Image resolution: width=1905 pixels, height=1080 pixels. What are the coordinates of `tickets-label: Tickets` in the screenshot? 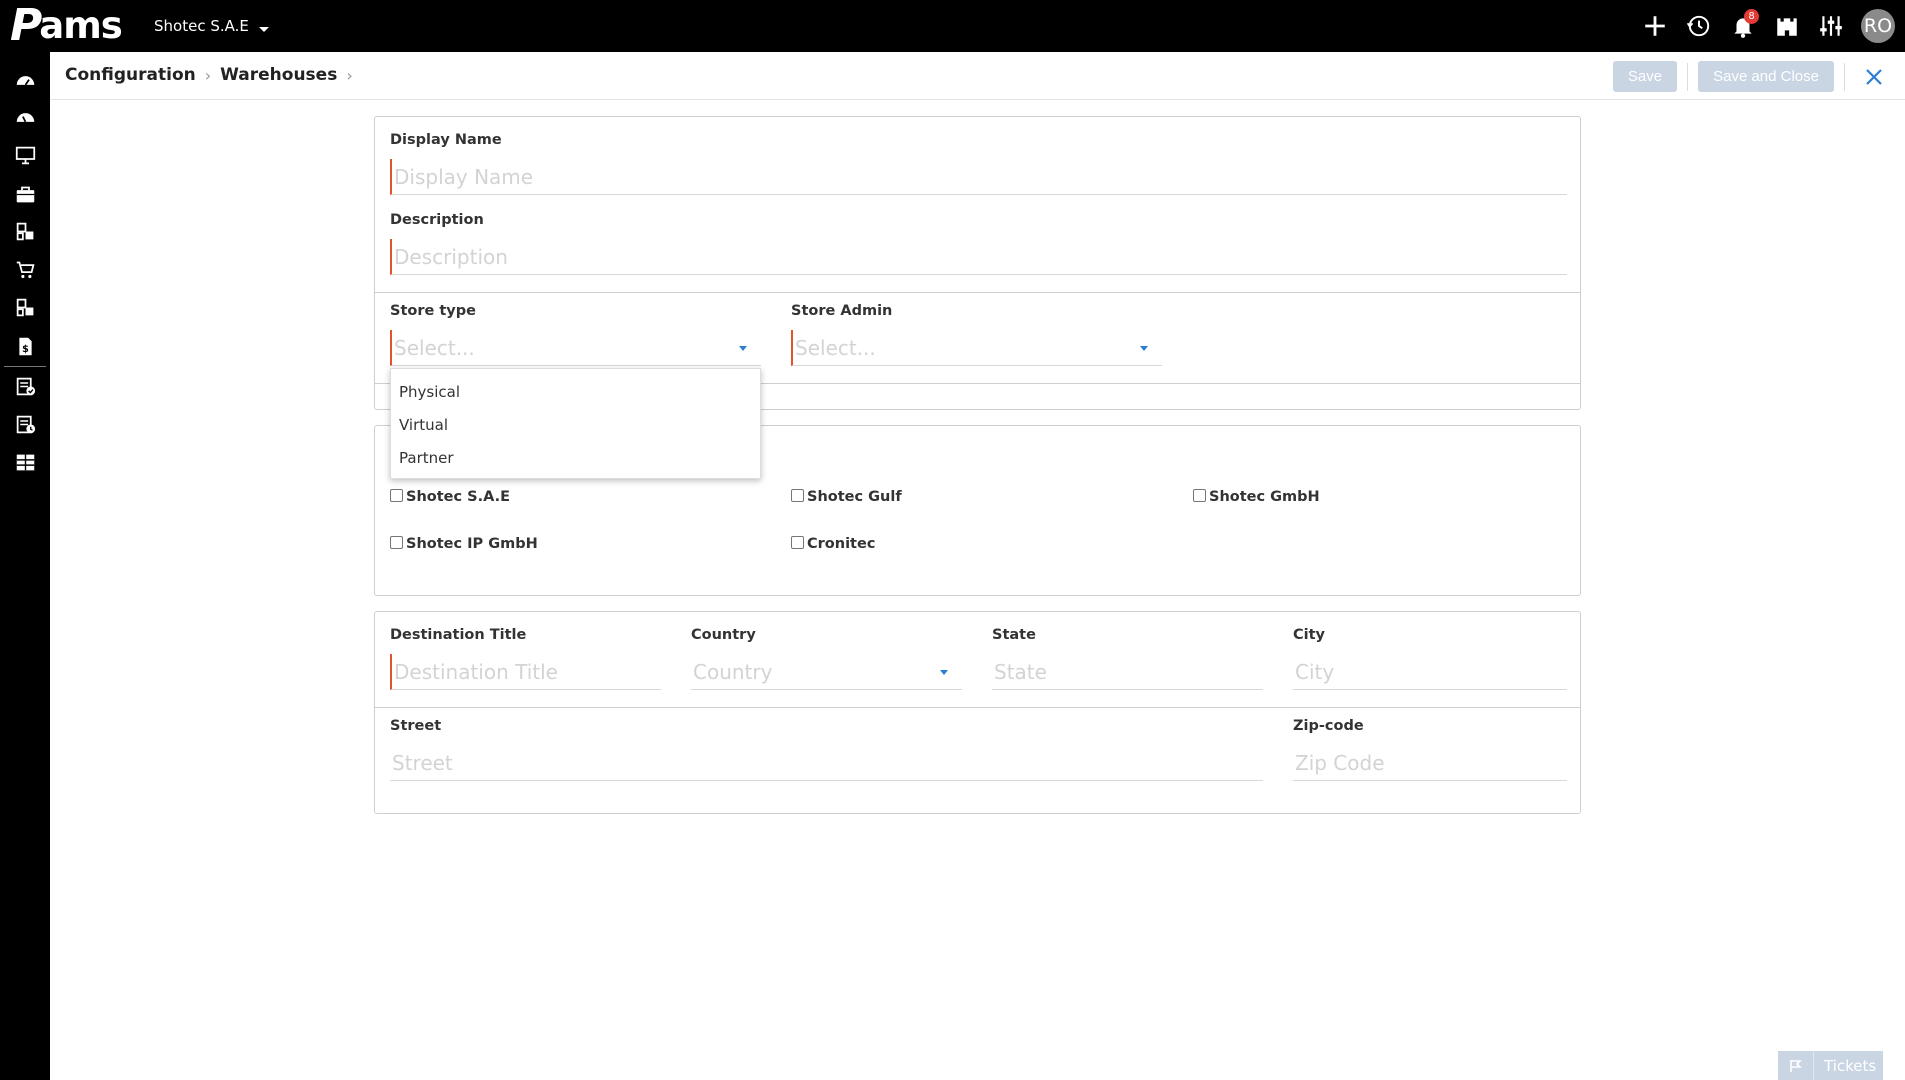 It's located at (1850, 1065).